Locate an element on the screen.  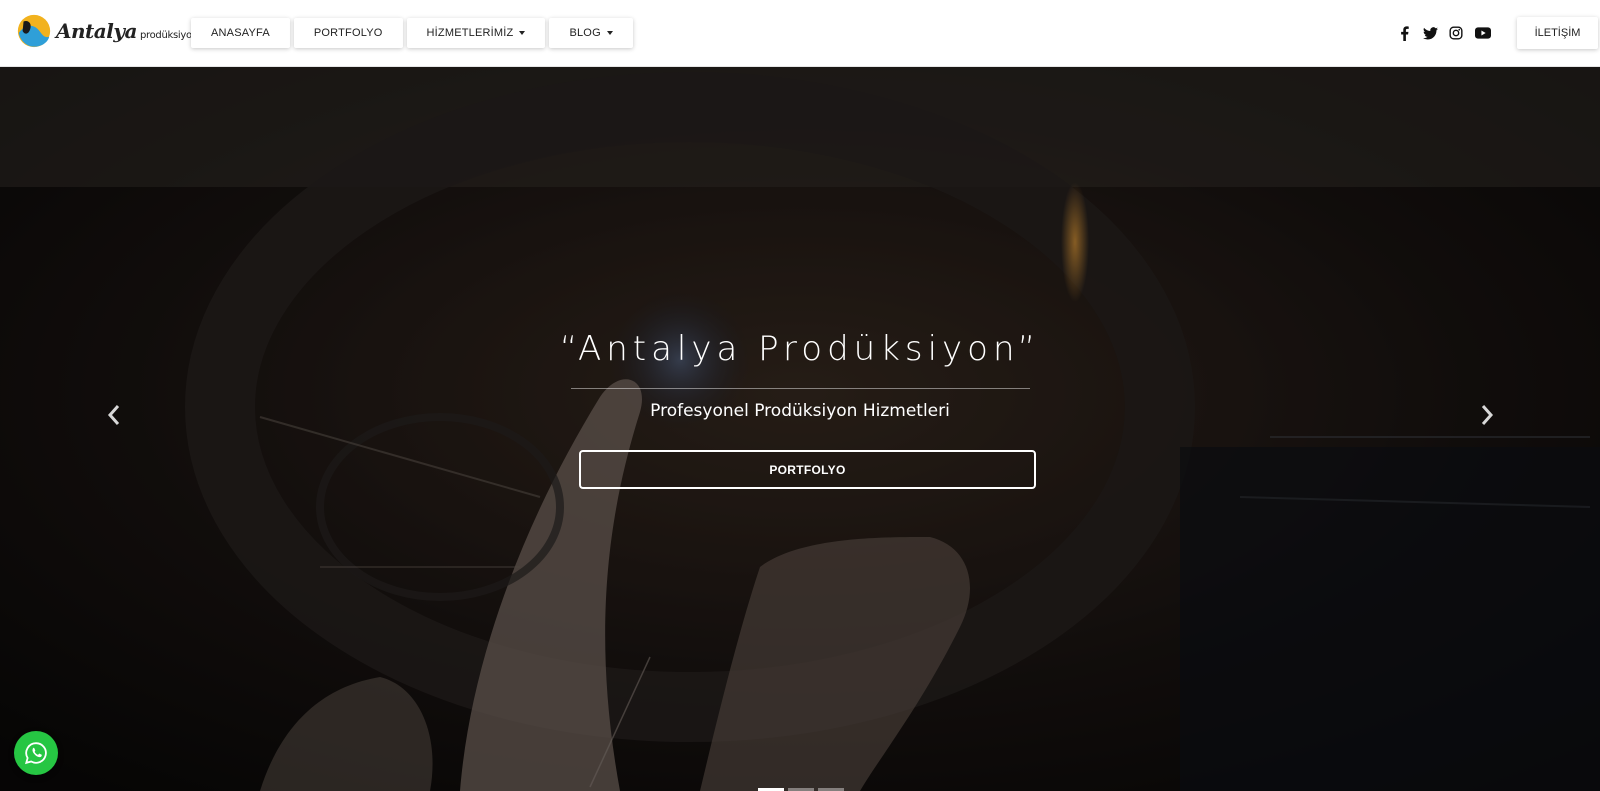
contact-button: İLETİŞİM is located at coordinates (1557, 33).